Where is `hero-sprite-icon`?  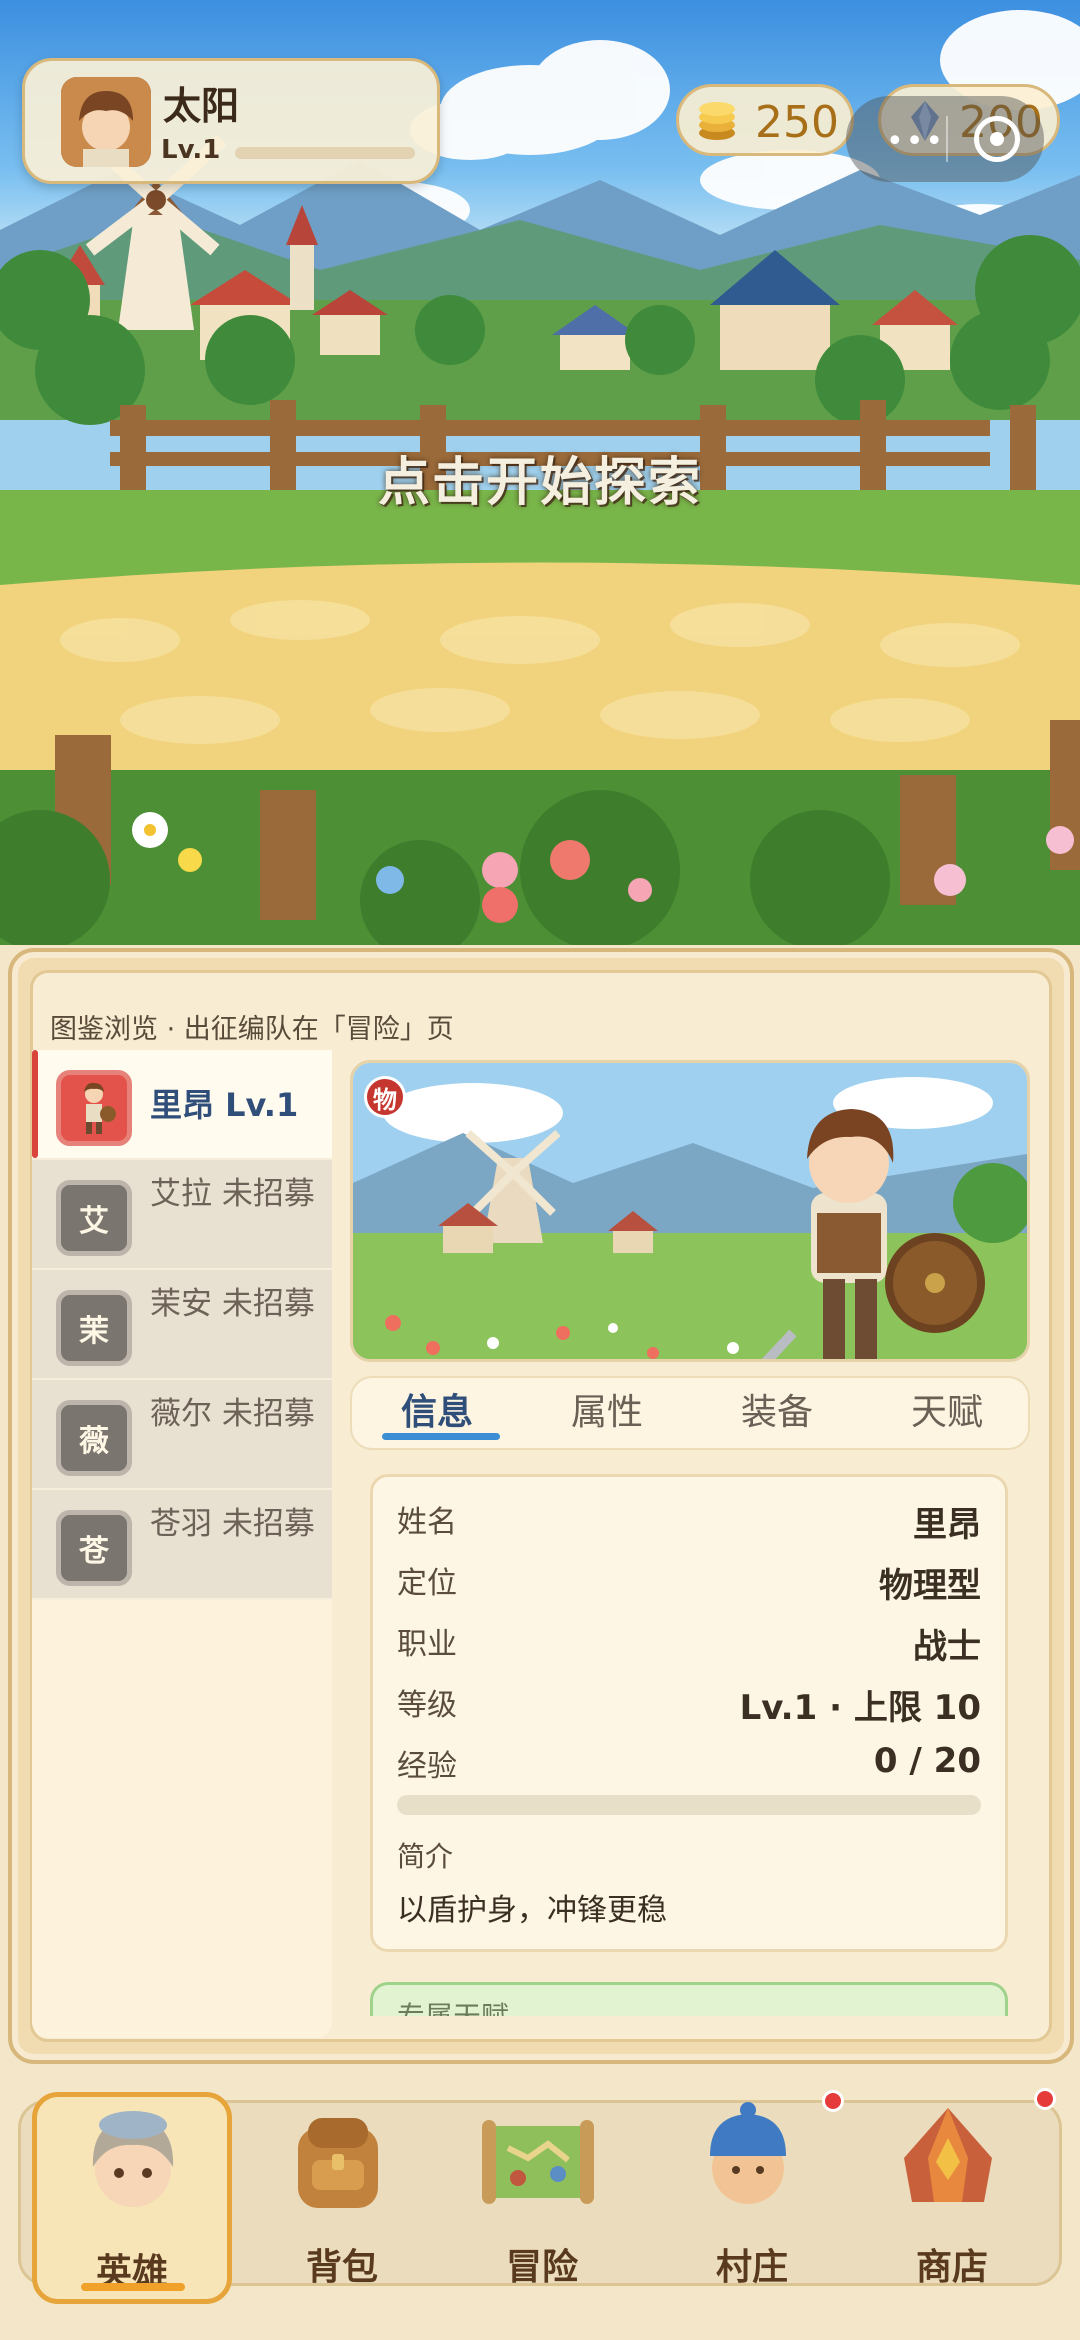 hero-sprite-icon is located at coordinates (100, 1108).